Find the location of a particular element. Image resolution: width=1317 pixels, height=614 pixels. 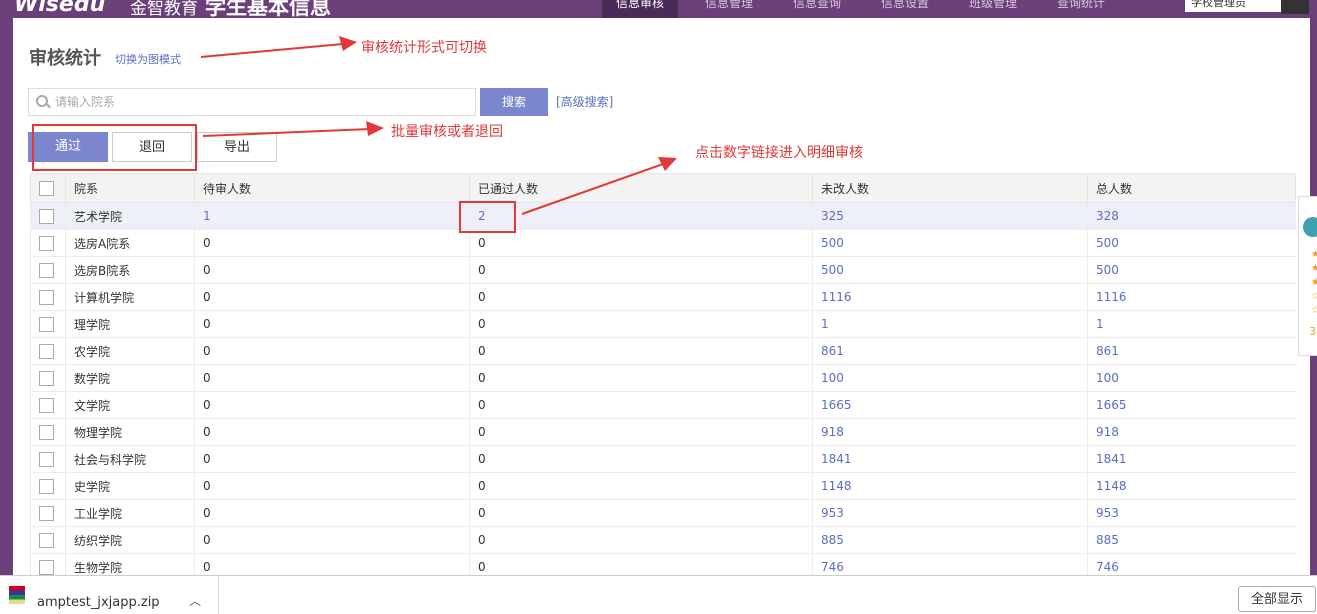

divider is located at coordinates (218, 595).